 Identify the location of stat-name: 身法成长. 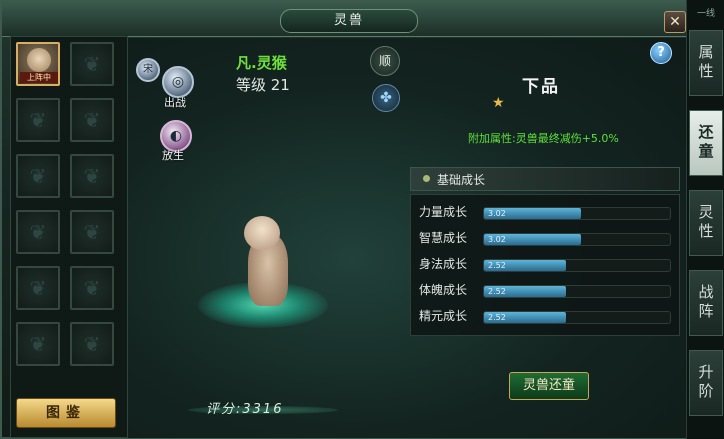
(443, 264).